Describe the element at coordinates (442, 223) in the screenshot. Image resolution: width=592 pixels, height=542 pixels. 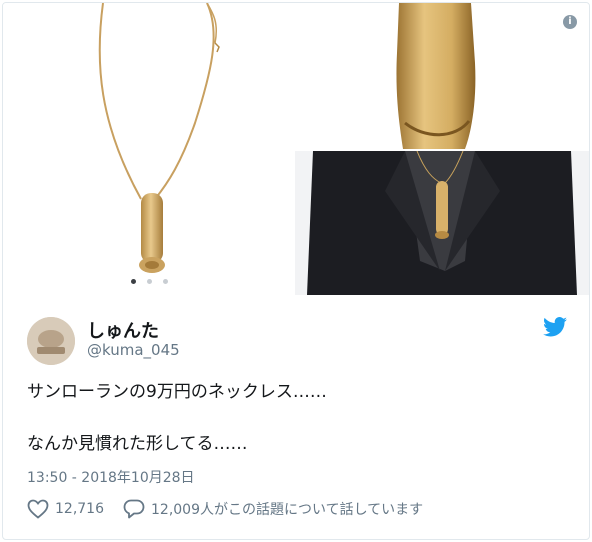
I see `media-image-jacket` at that location.